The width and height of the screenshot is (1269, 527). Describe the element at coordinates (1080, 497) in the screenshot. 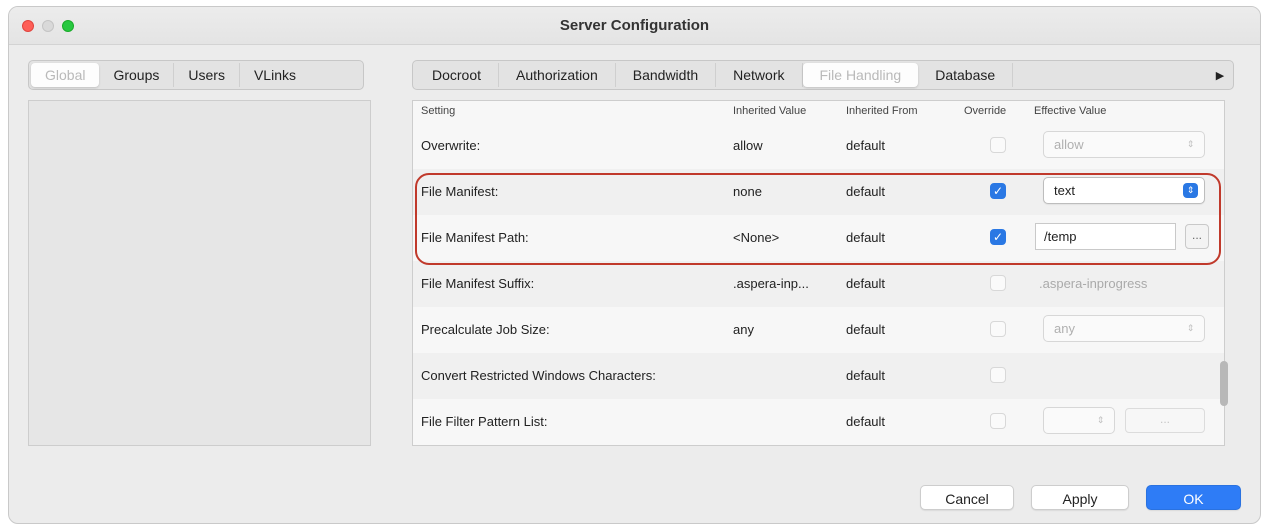

I see `apply-button: Apply` at that location.